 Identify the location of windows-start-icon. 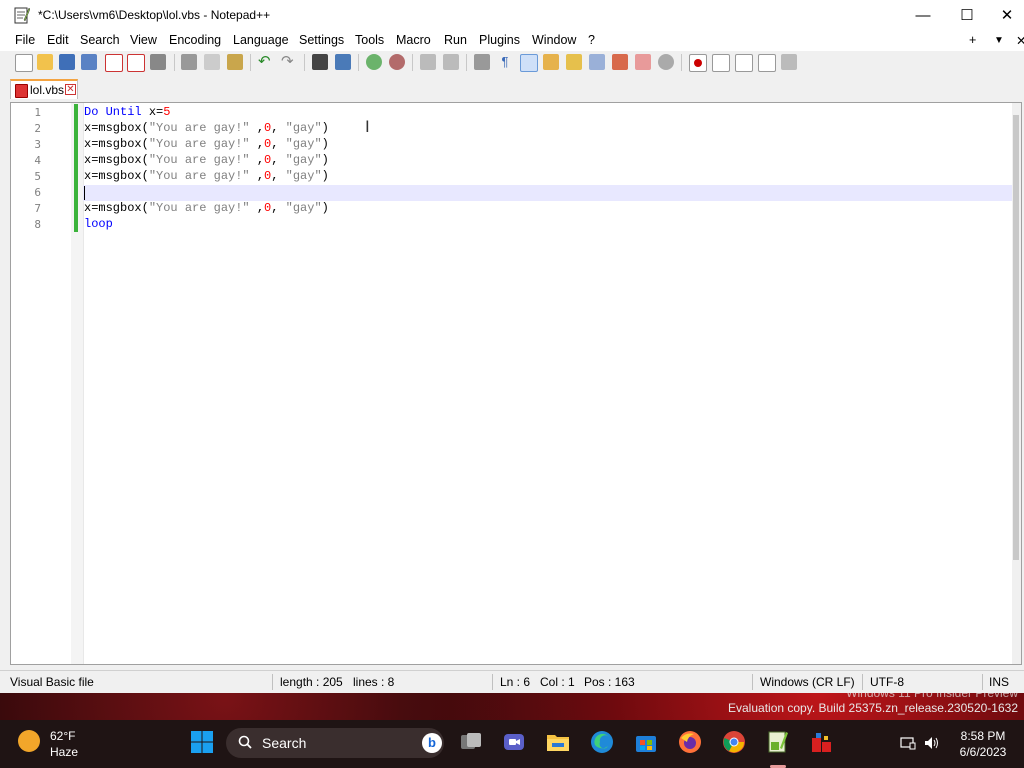
(202, 742).